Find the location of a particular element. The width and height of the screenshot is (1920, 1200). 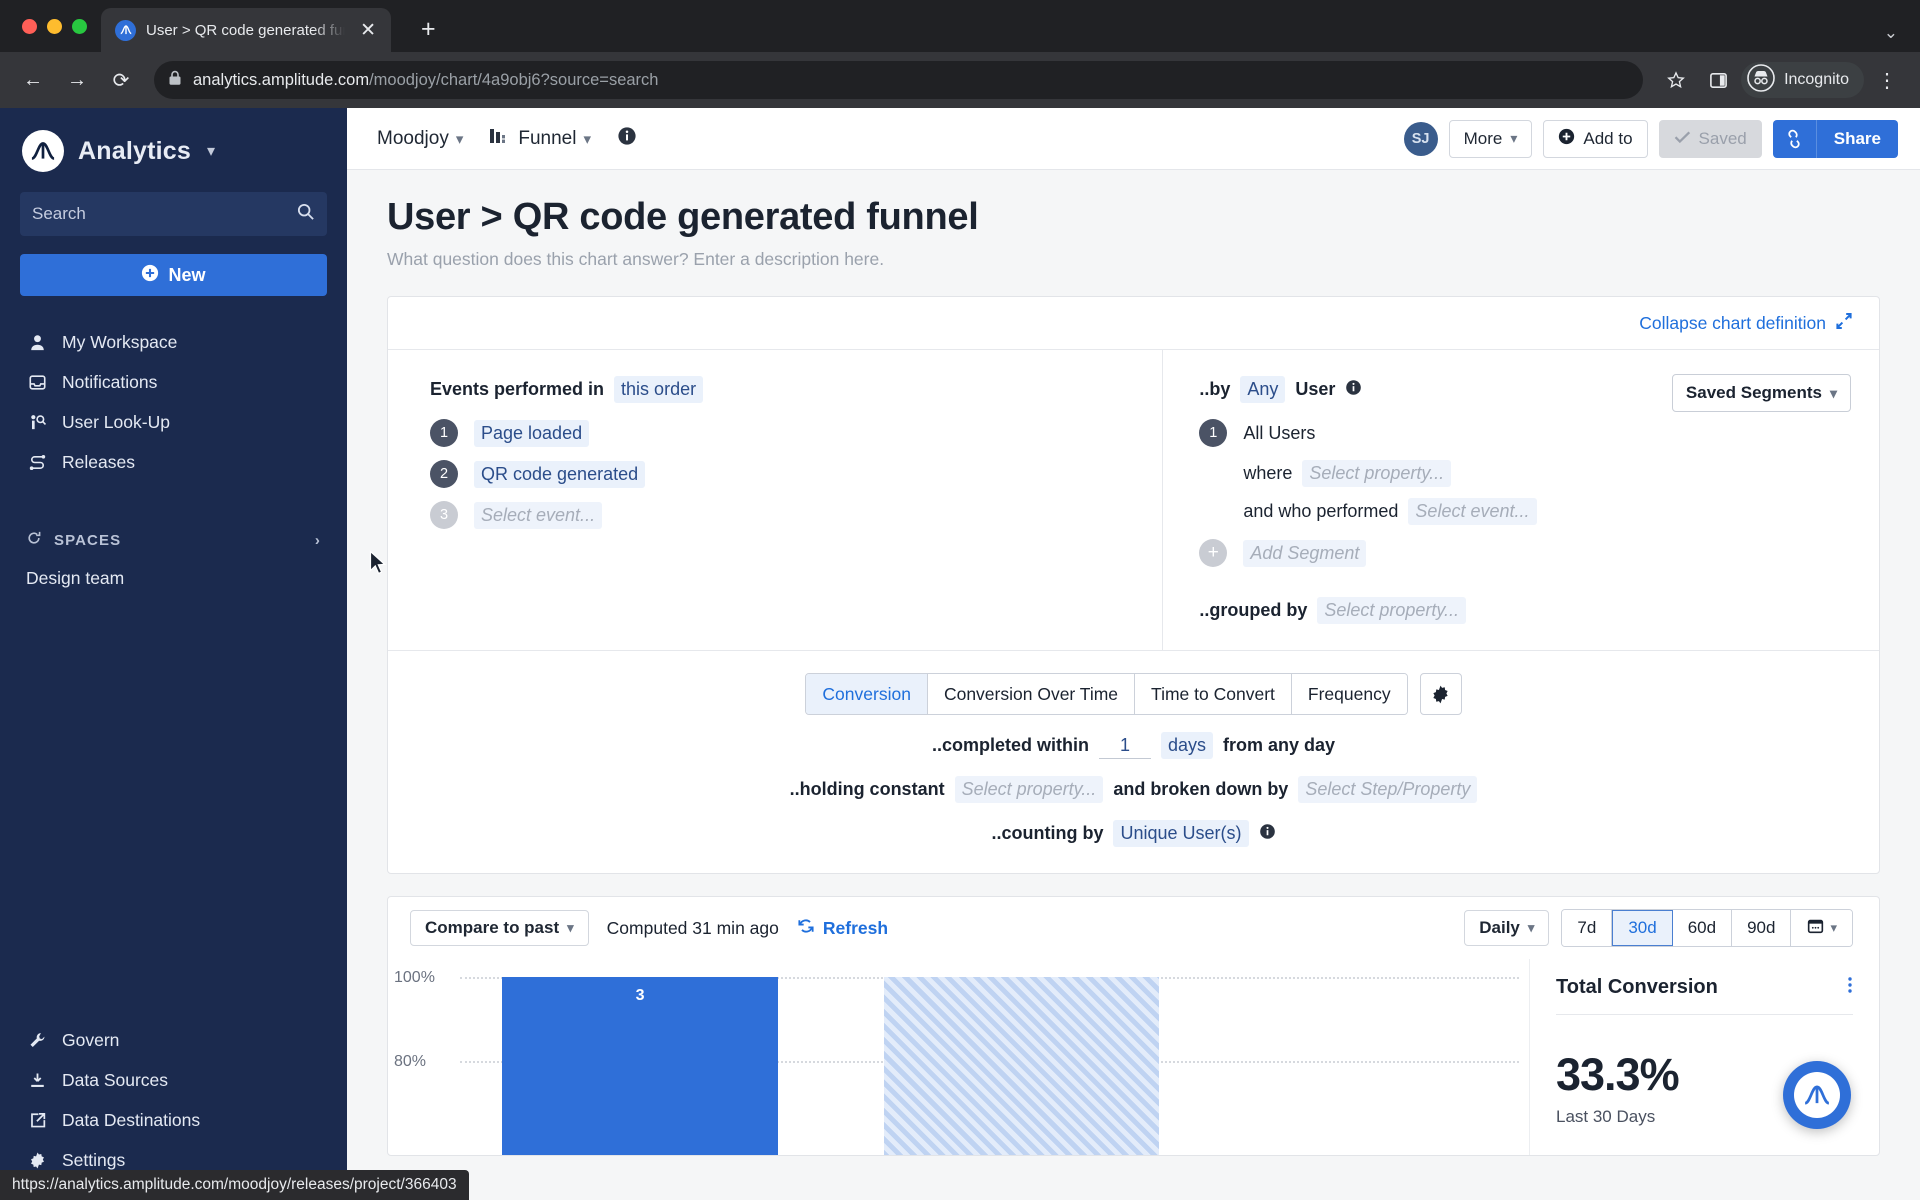

event-order-token: this order is located at coordinates (659, 389).